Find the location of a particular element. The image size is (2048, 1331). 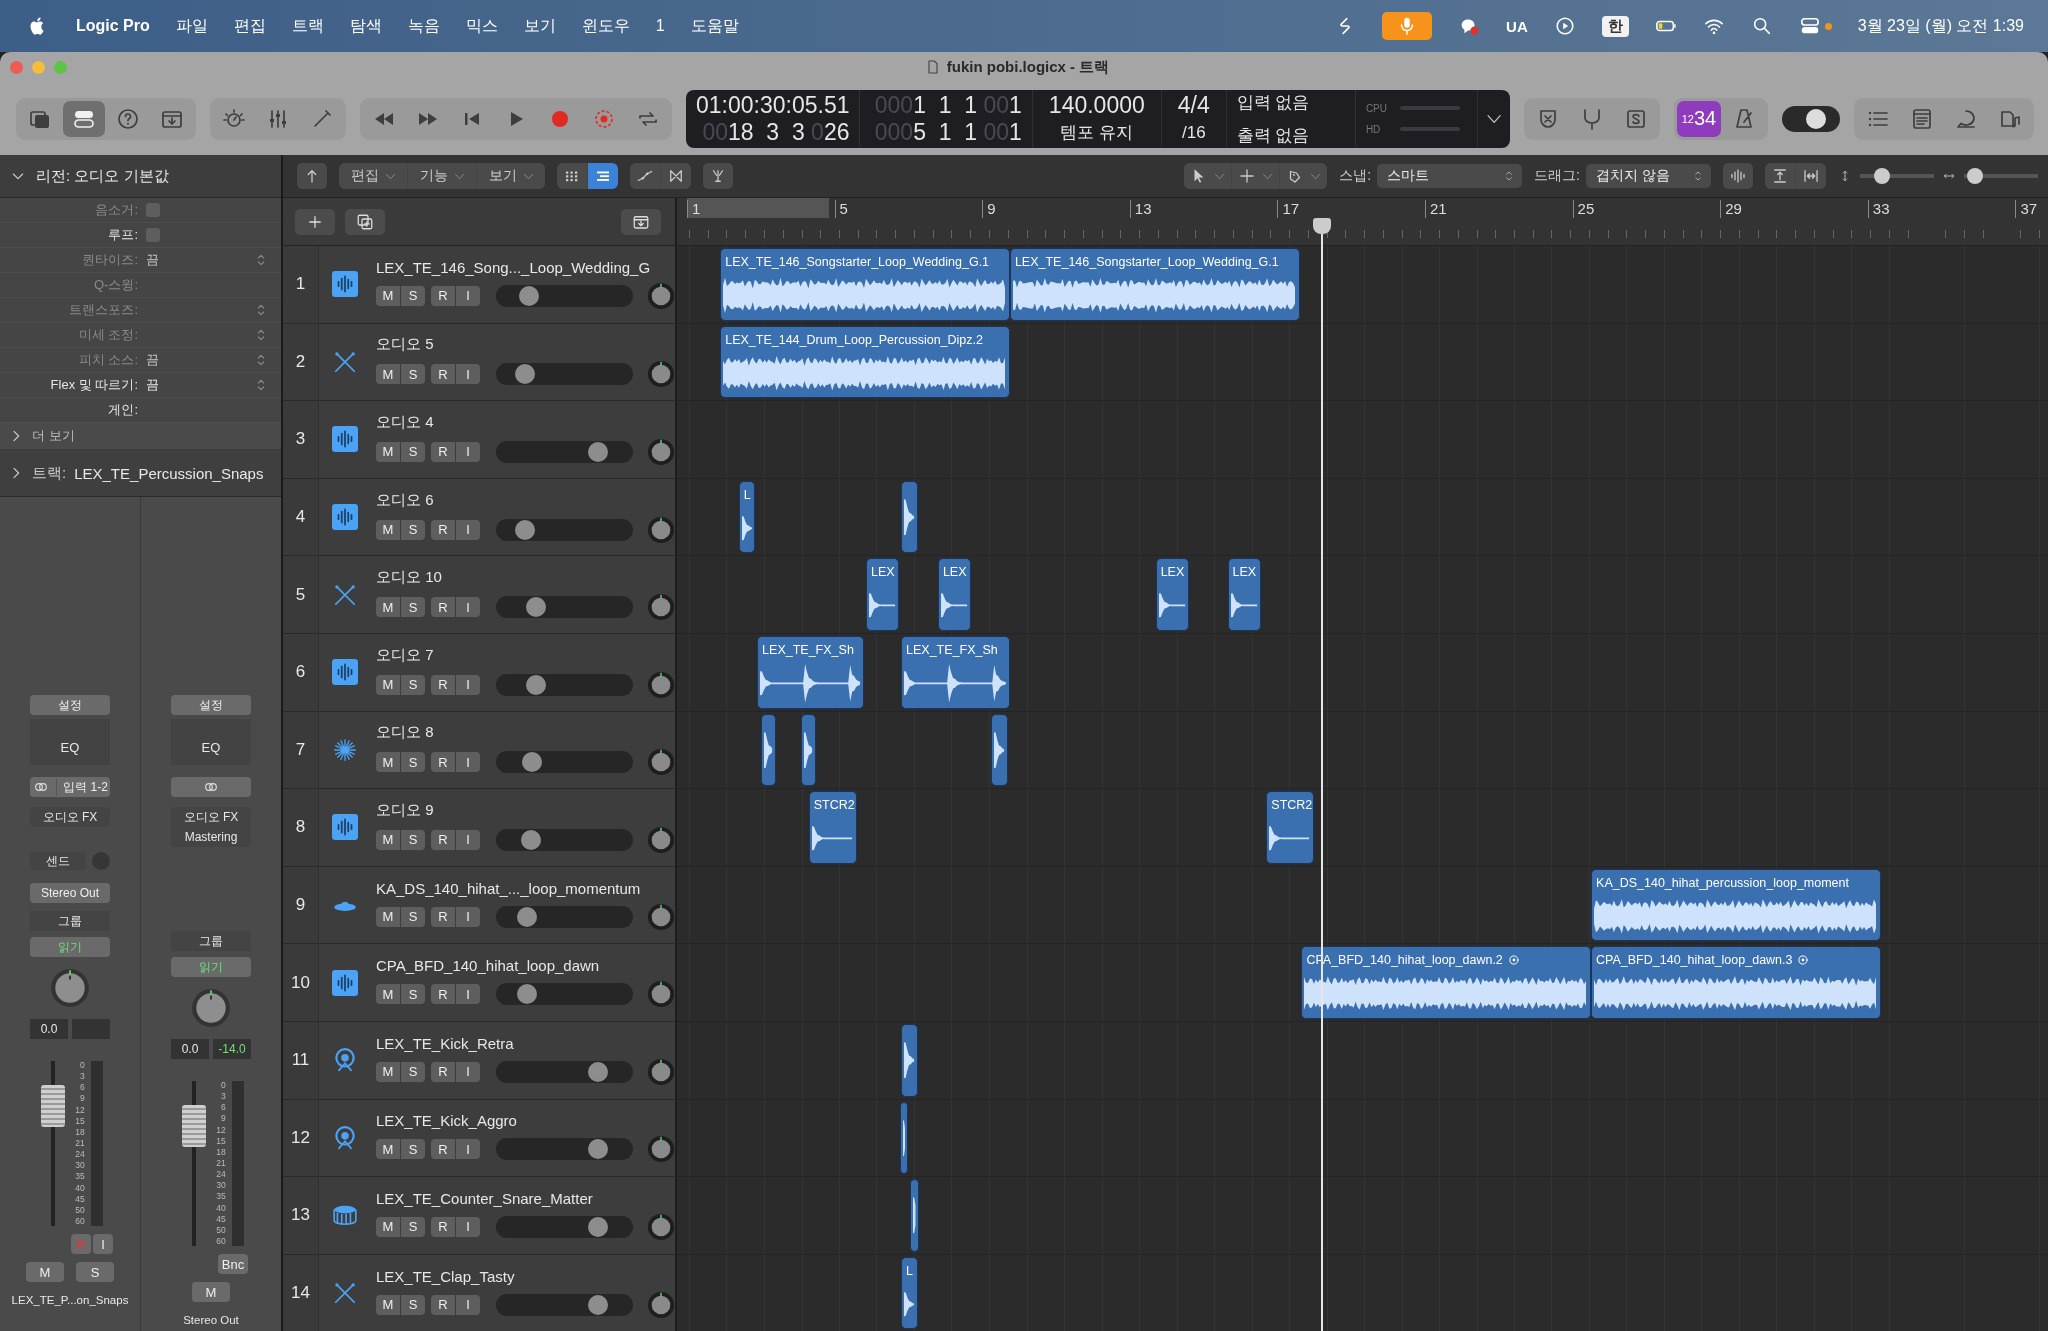

menu-item: 믹스 is located at coordinates (481, 26).